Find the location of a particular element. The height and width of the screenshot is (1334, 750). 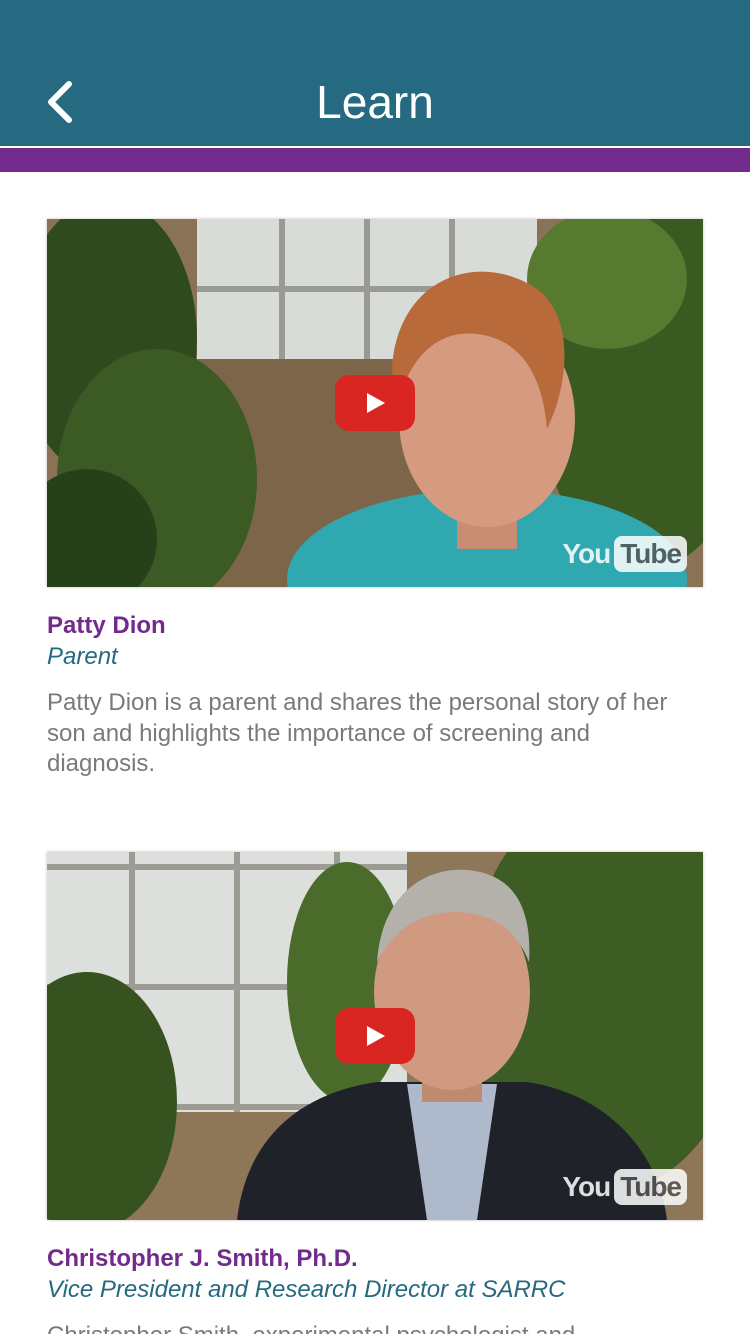

page-title: Learn is located at coordinates (375, 102).